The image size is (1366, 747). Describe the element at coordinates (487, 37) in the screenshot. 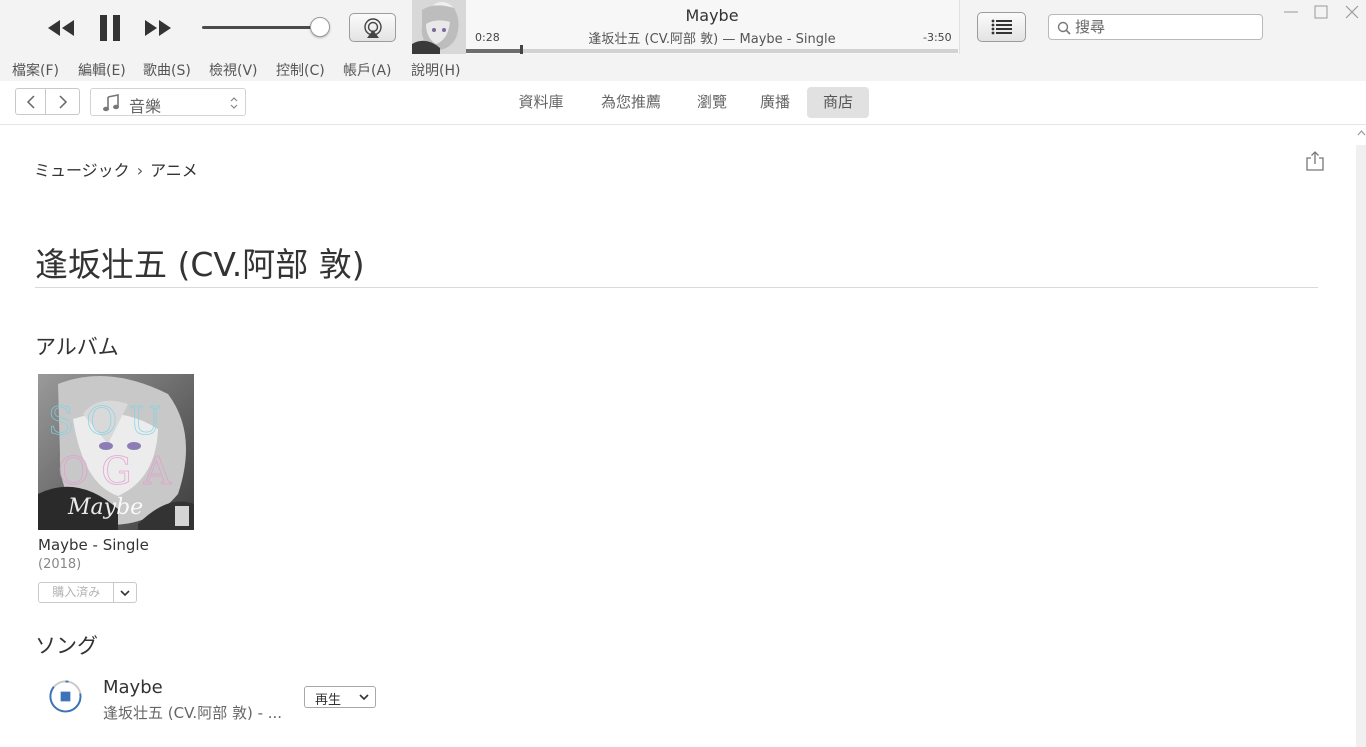

I see `elapsed-time: 0:28` at that location.